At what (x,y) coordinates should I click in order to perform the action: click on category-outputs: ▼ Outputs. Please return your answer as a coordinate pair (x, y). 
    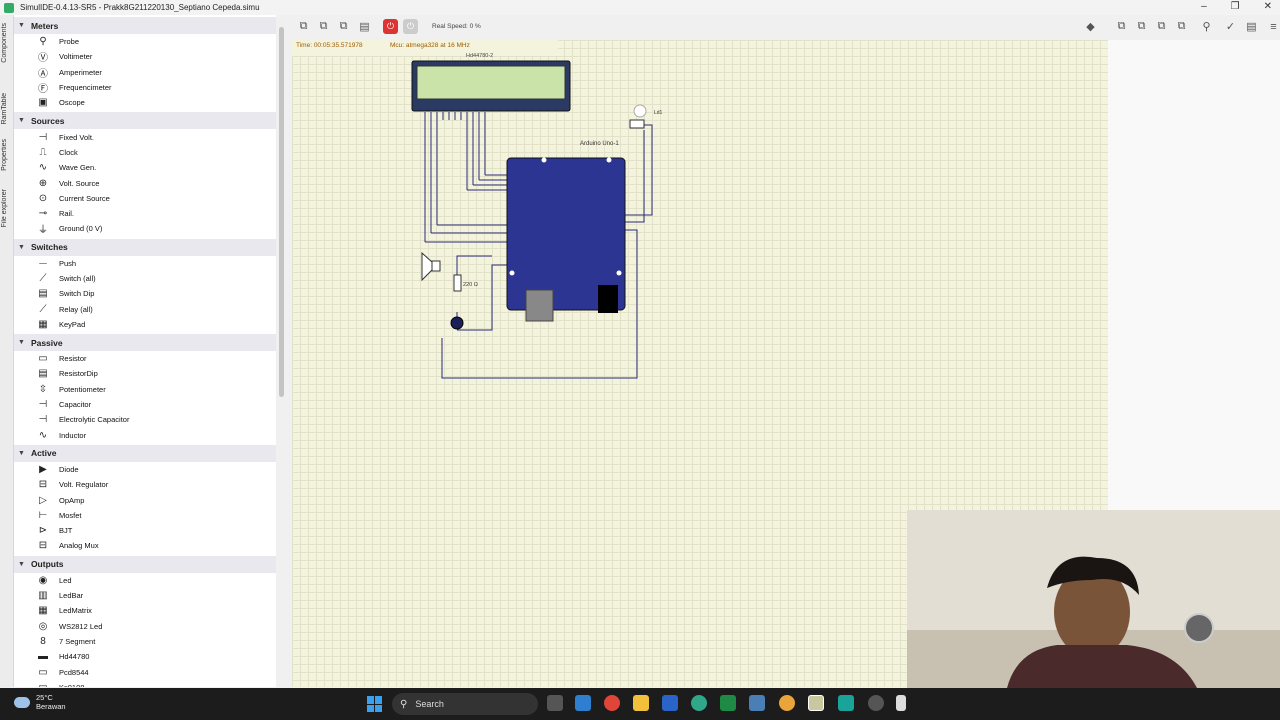
    Looking at the image, I should click on (145, 564).